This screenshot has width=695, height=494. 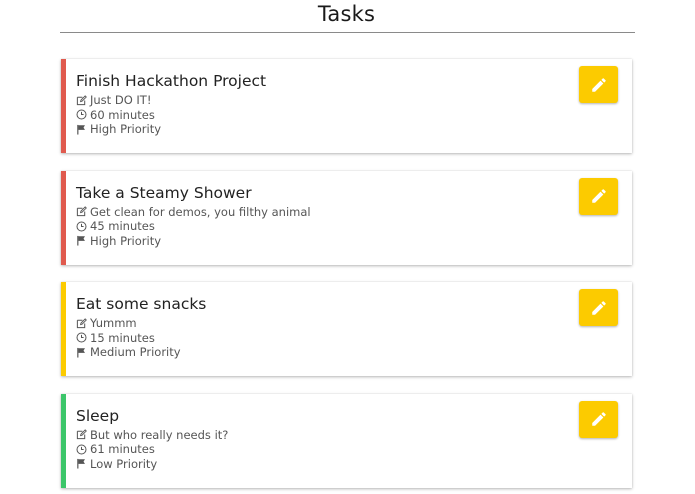 I want to click on task-description-row: Just DO IT!, so click(x=113, y=100).